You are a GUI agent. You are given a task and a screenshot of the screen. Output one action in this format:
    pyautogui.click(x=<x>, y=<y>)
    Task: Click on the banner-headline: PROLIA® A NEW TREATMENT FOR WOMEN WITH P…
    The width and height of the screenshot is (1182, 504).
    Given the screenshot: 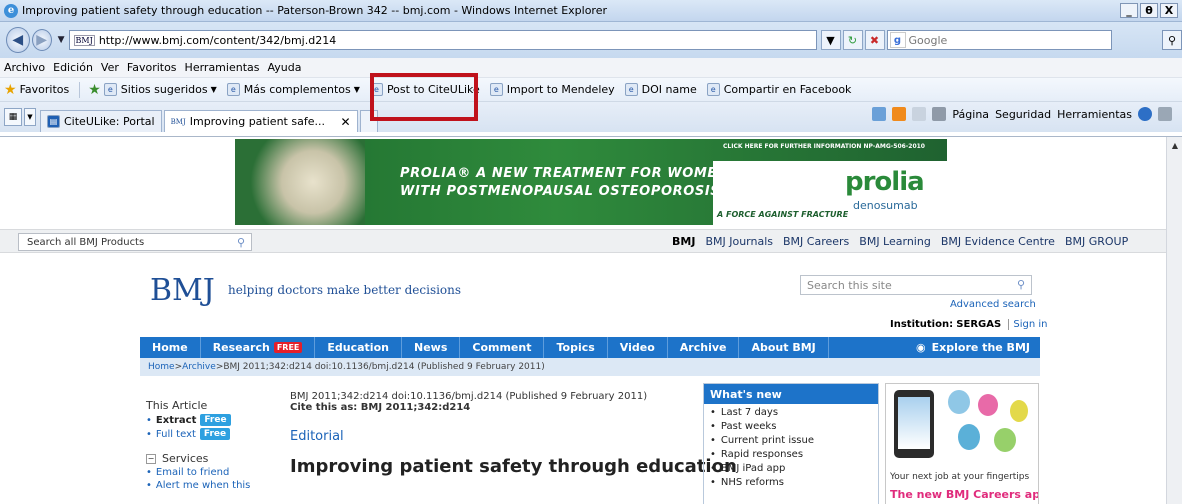 What is the action you would take?
    pyautogui.click(x=564, y=183)
    